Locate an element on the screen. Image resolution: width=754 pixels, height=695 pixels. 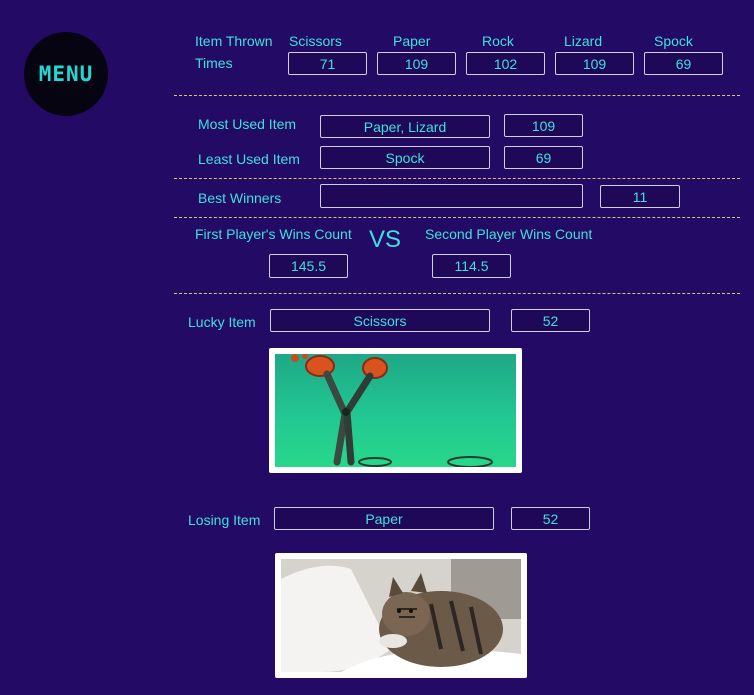
most-used-field: Paper, Lizard is located at coordinates (405, 126).